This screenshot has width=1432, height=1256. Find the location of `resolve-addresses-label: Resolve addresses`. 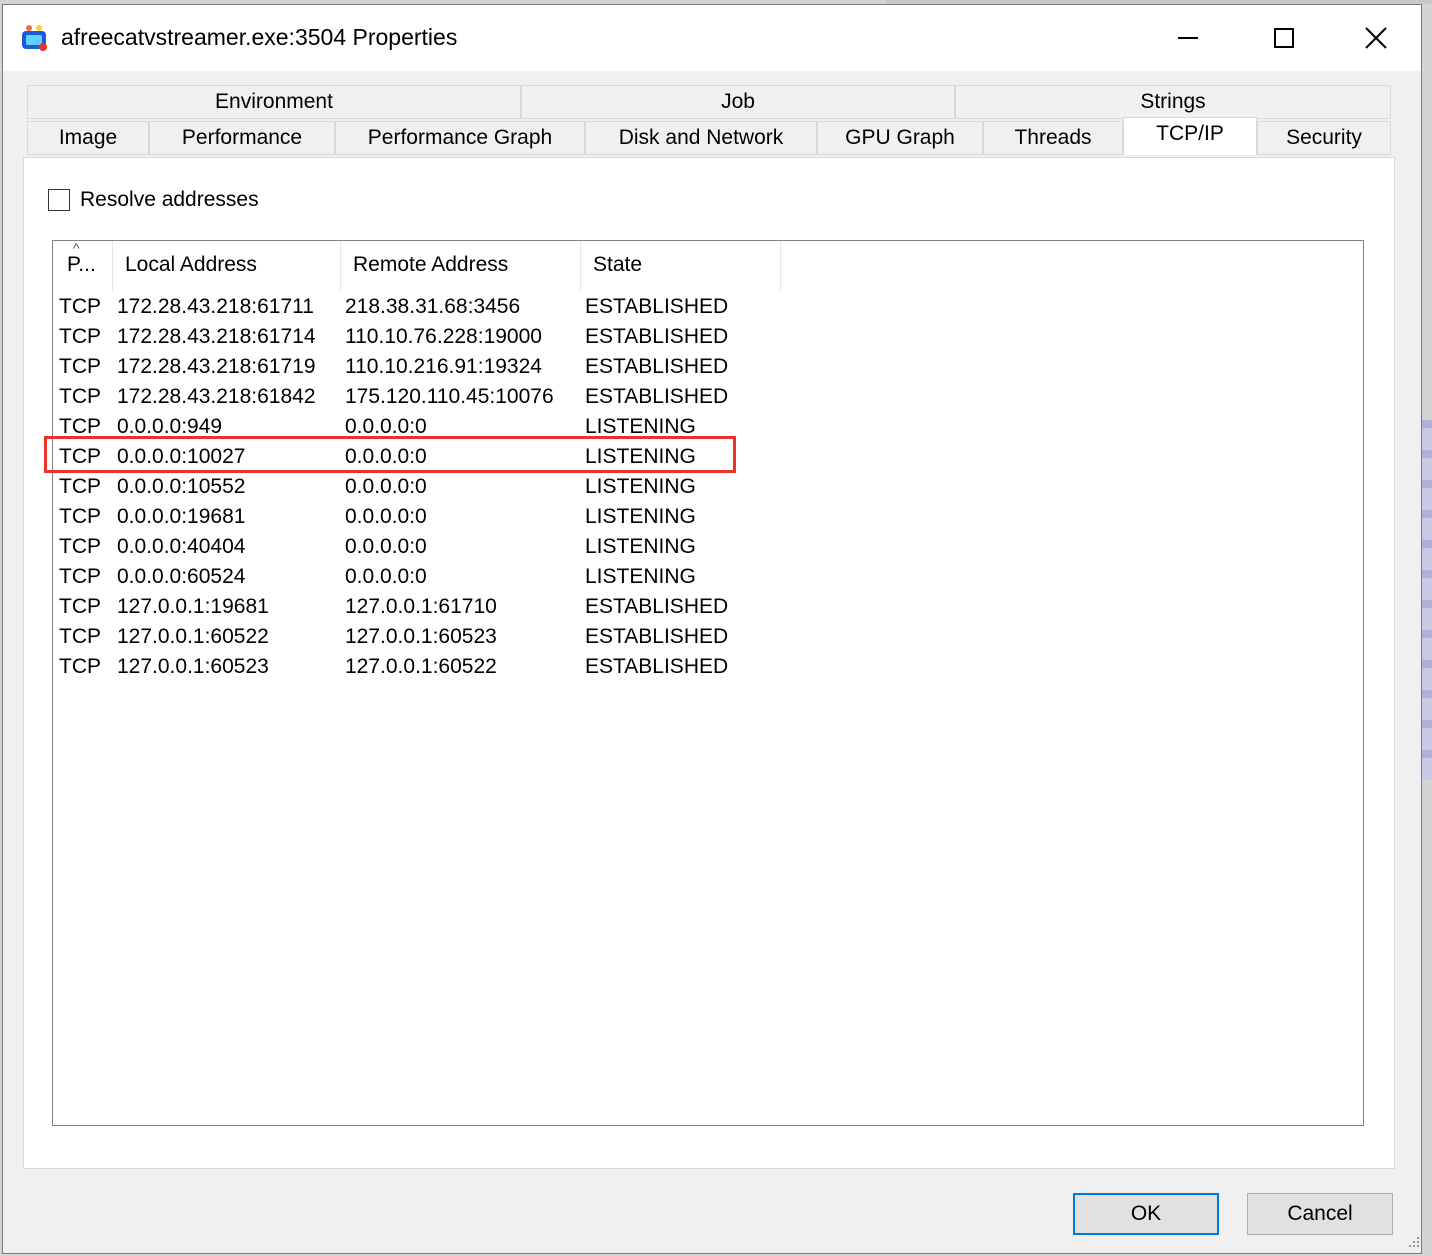

resolve-addresses-label: Resolve addresses is located at coordinates (169, 199).